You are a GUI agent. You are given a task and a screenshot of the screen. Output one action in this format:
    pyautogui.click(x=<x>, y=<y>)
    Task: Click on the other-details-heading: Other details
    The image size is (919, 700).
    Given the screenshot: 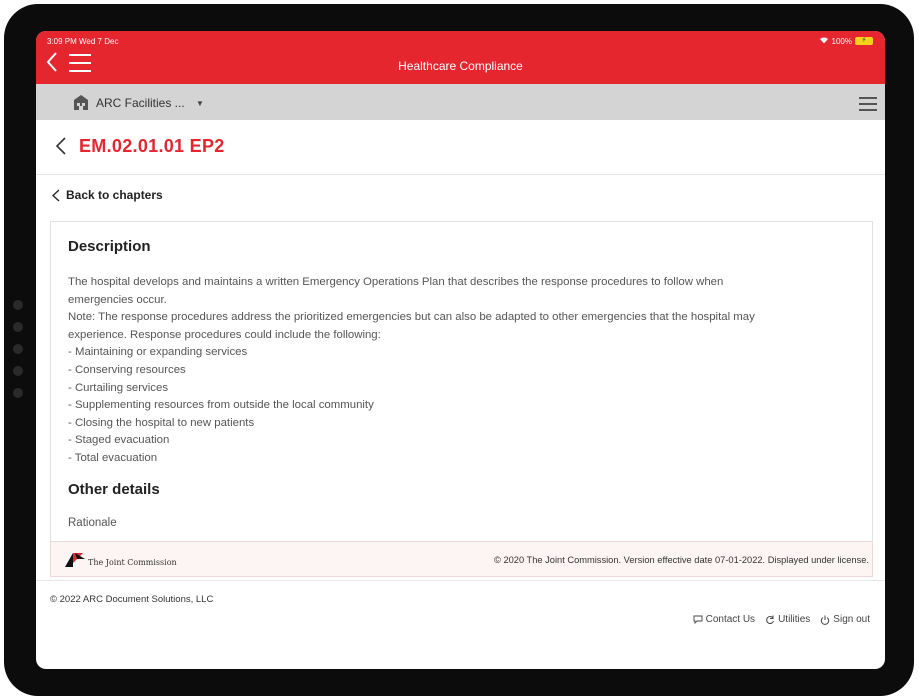 What is the action you would take?
    pyautogui.click(x=114, y=489)
    